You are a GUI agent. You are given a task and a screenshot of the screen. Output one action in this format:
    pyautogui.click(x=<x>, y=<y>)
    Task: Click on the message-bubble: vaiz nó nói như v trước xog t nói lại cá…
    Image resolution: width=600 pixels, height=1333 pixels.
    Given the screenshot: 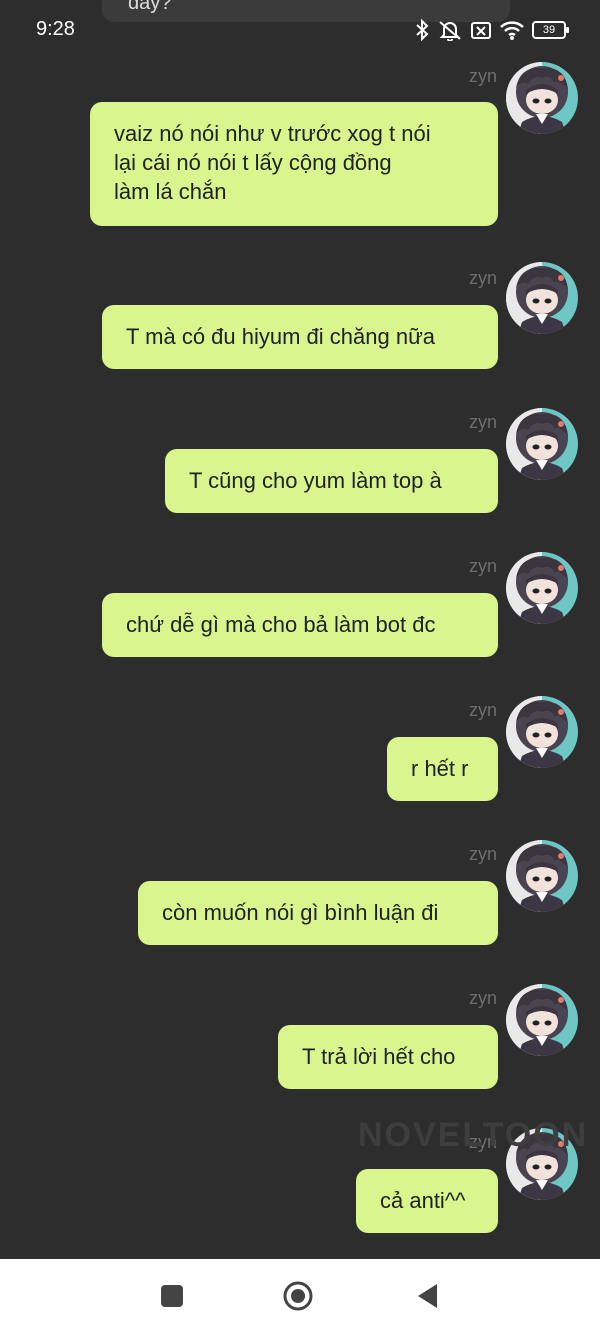 What is the action you would take?
    pyautogui.click(x=294, y=164)
    